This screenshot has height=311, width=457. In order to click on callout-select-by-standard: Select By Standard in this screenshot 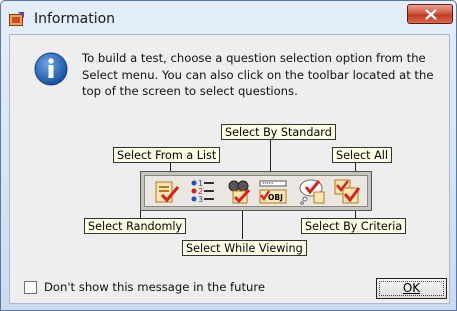, I will do `click(278, 132)`.